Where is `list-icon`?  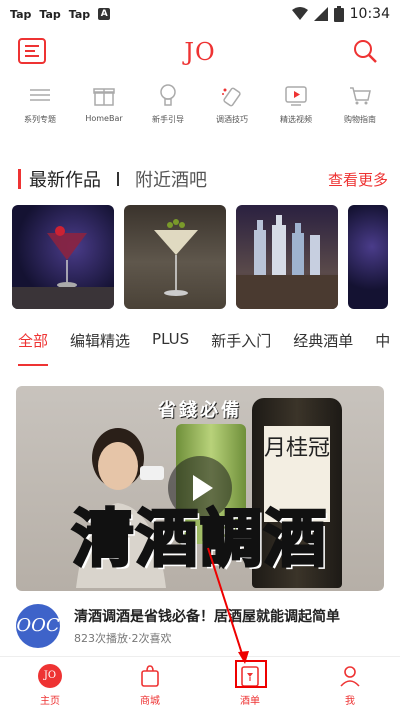 list-icon is located at coordinates (40, 95).